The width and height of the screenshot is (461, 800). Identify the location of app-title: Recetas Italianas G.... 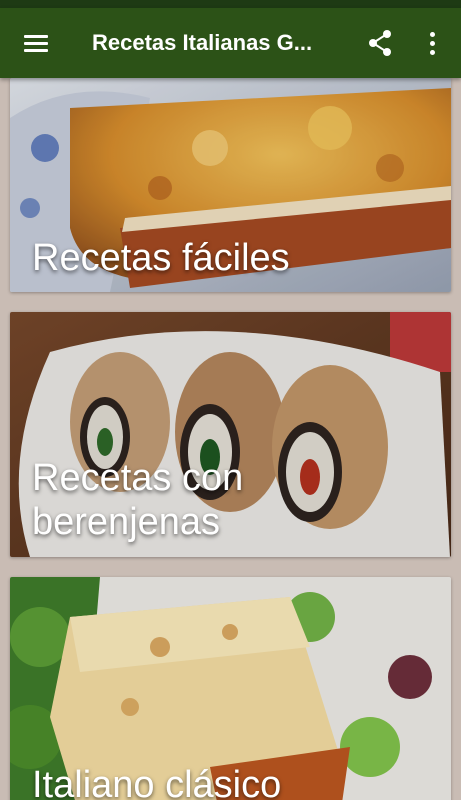
(202, 42).